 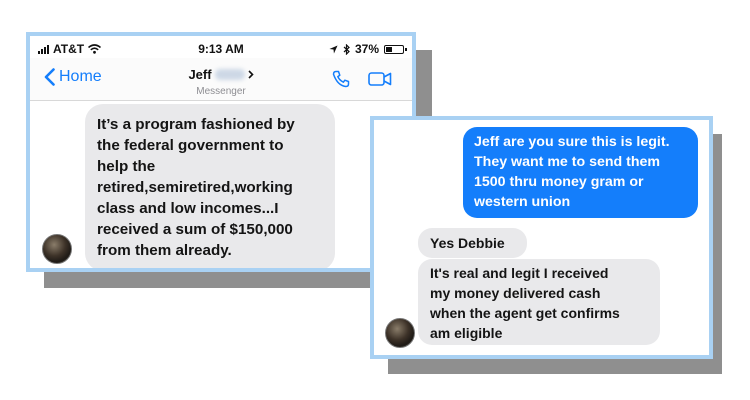 What do you see at coordinates (346, 49) in the screenshot?
I see `bluetooth-icon` at bounding box center [346, 49].